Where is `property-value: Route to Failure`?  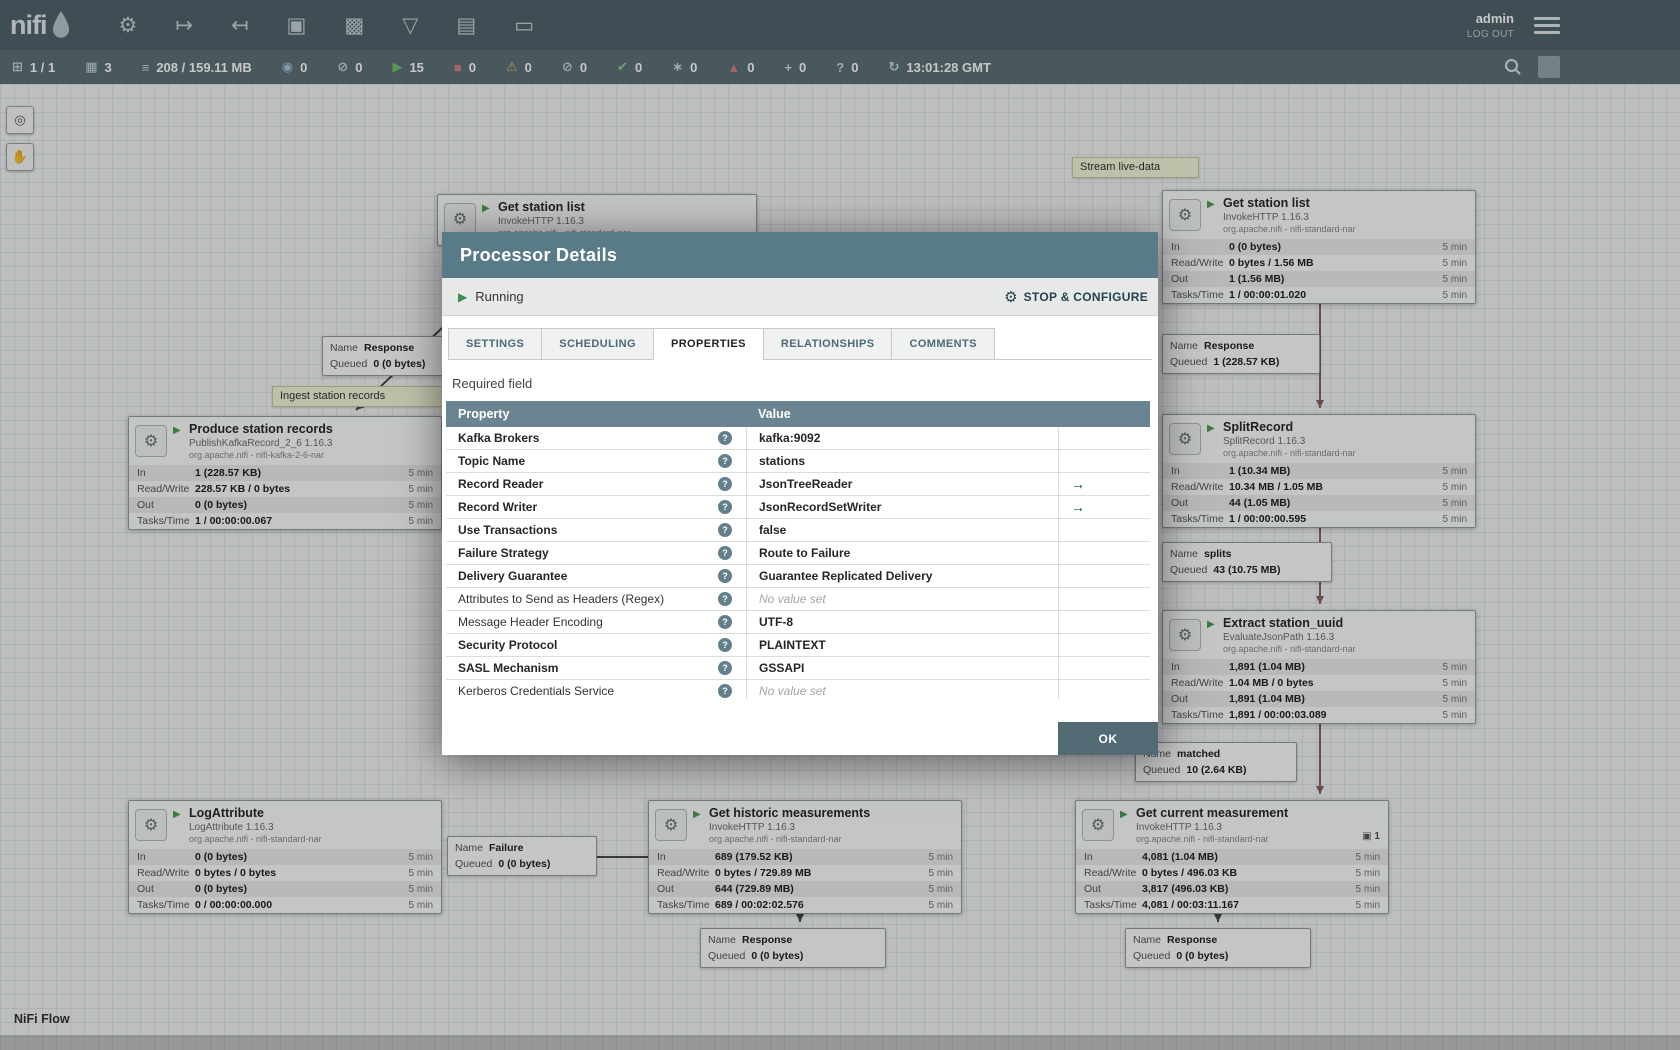
property-value: Route to Failure is located at coordinates (805, 553).